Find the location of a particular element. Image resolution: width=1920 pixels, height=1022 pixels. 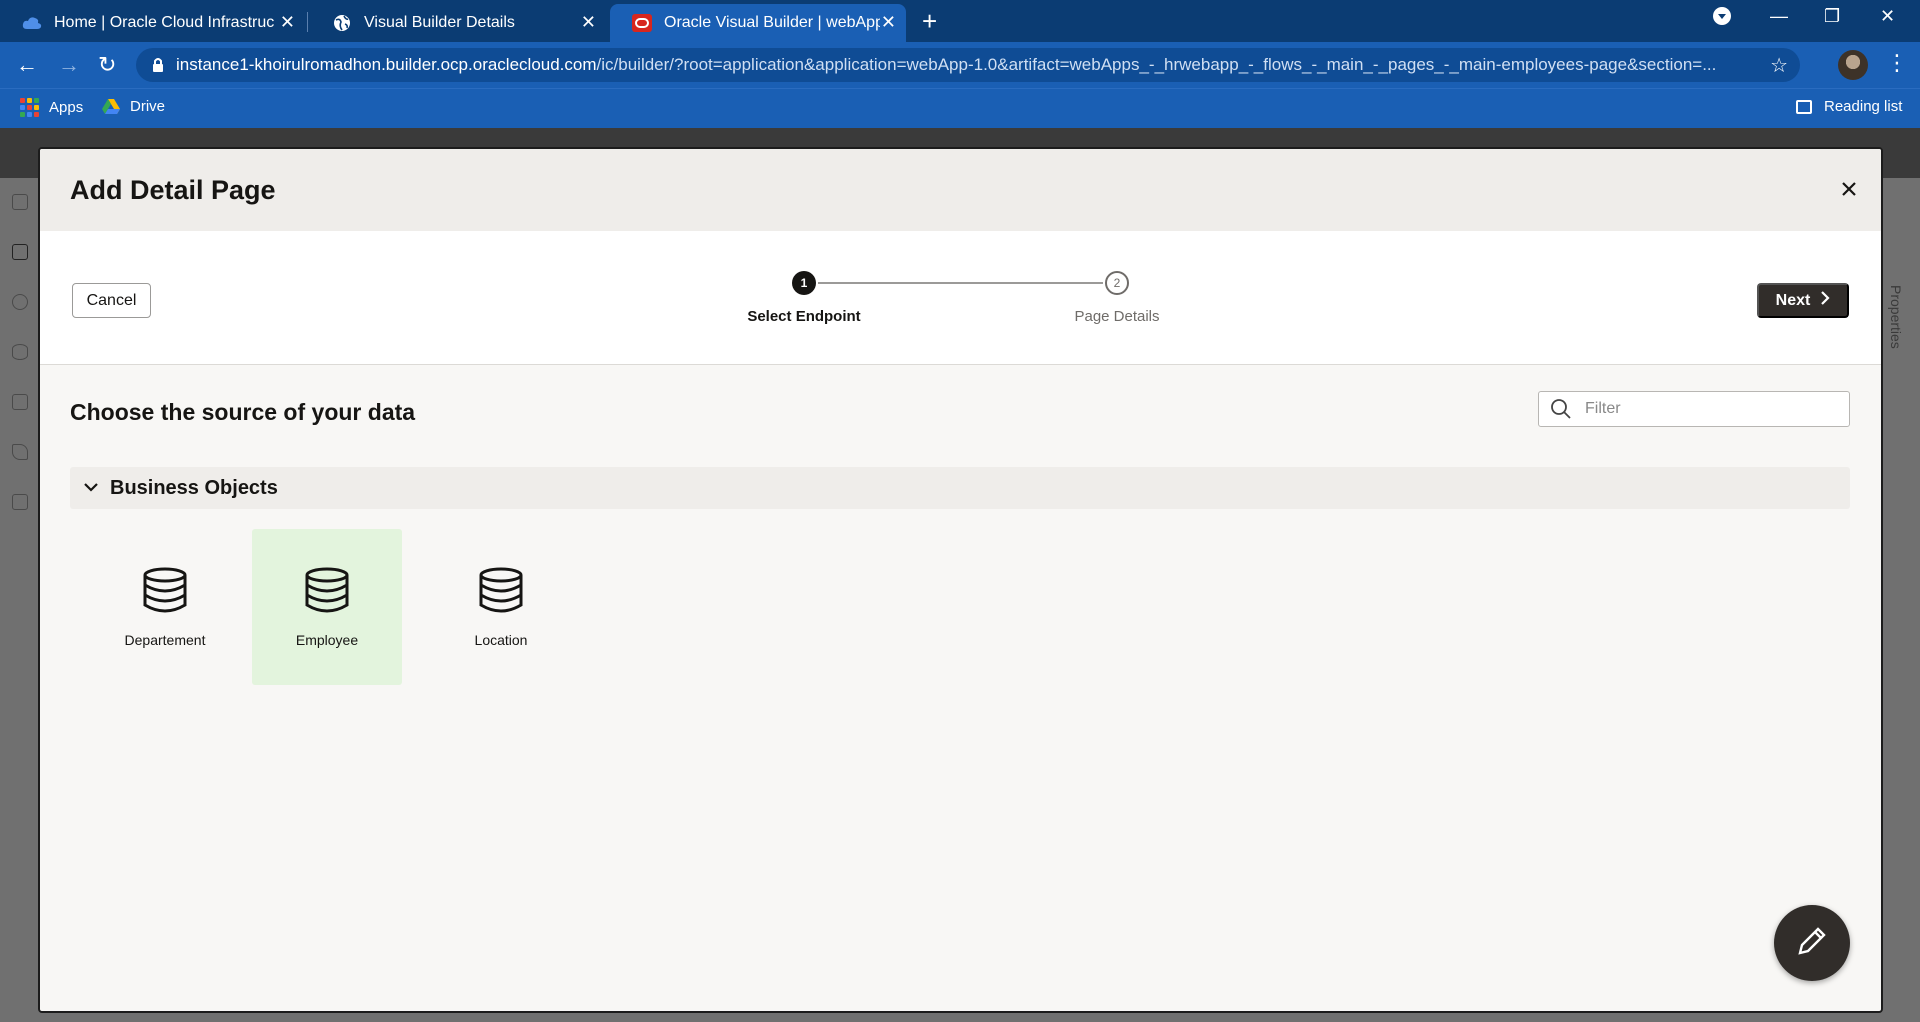

bookmark-label: Drive is located at coordinates (148, 106).